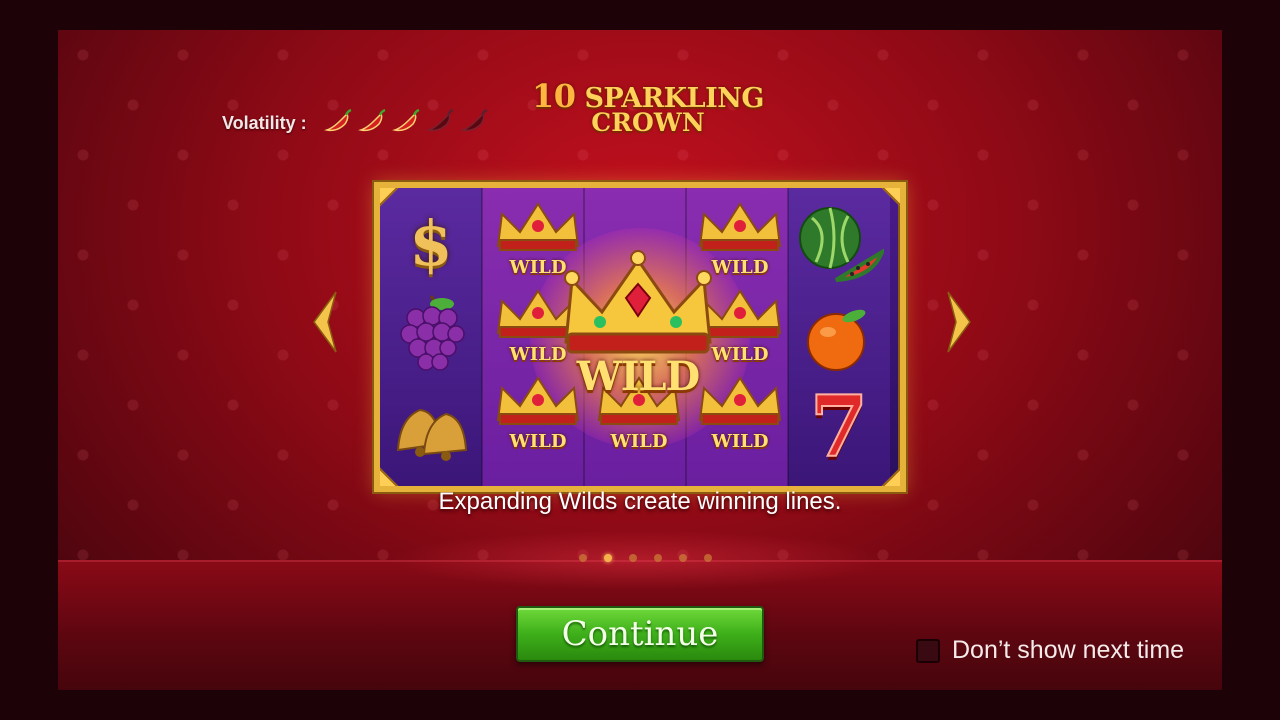  Describe the element at coordinates (928, 650) in the screenshot. I see `dont-show-checkbox` at that location.